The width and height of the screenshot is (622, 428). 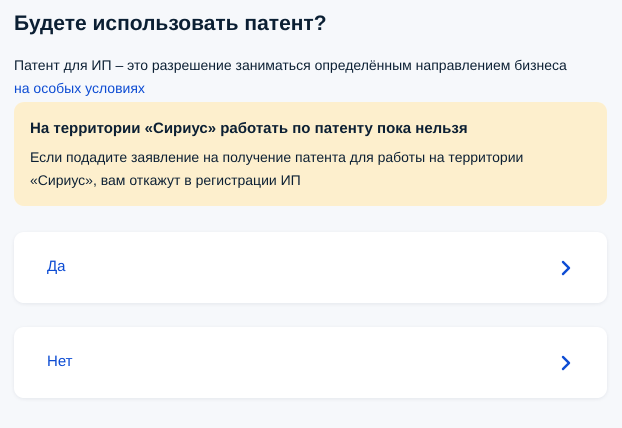 What do you see at coordinates (277, 169) in the screenshot?
I see `warning-text: Если подадите заявление на получение патента для работы на территории «Сириус», вам откажут в регистрации ИП` at bounding box center [277, 169].